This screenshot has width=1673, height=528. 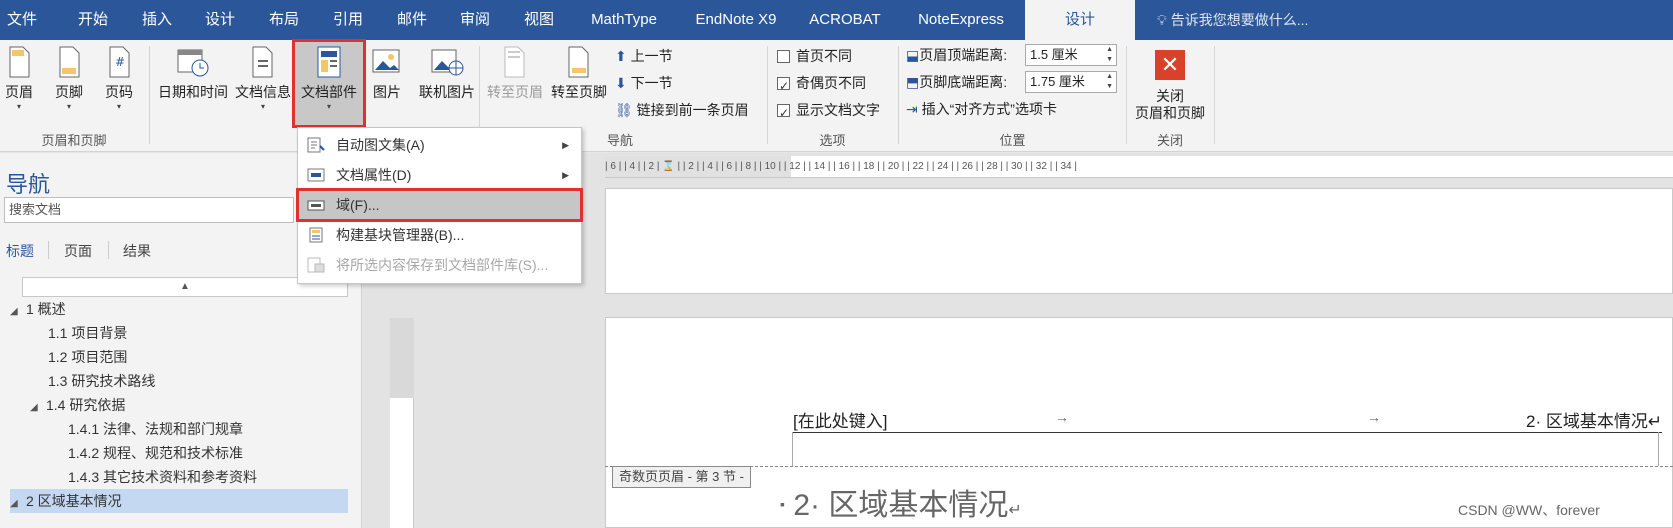 I want to click on previous-section-icon: ⬆︎, so click(x=621, y=56).